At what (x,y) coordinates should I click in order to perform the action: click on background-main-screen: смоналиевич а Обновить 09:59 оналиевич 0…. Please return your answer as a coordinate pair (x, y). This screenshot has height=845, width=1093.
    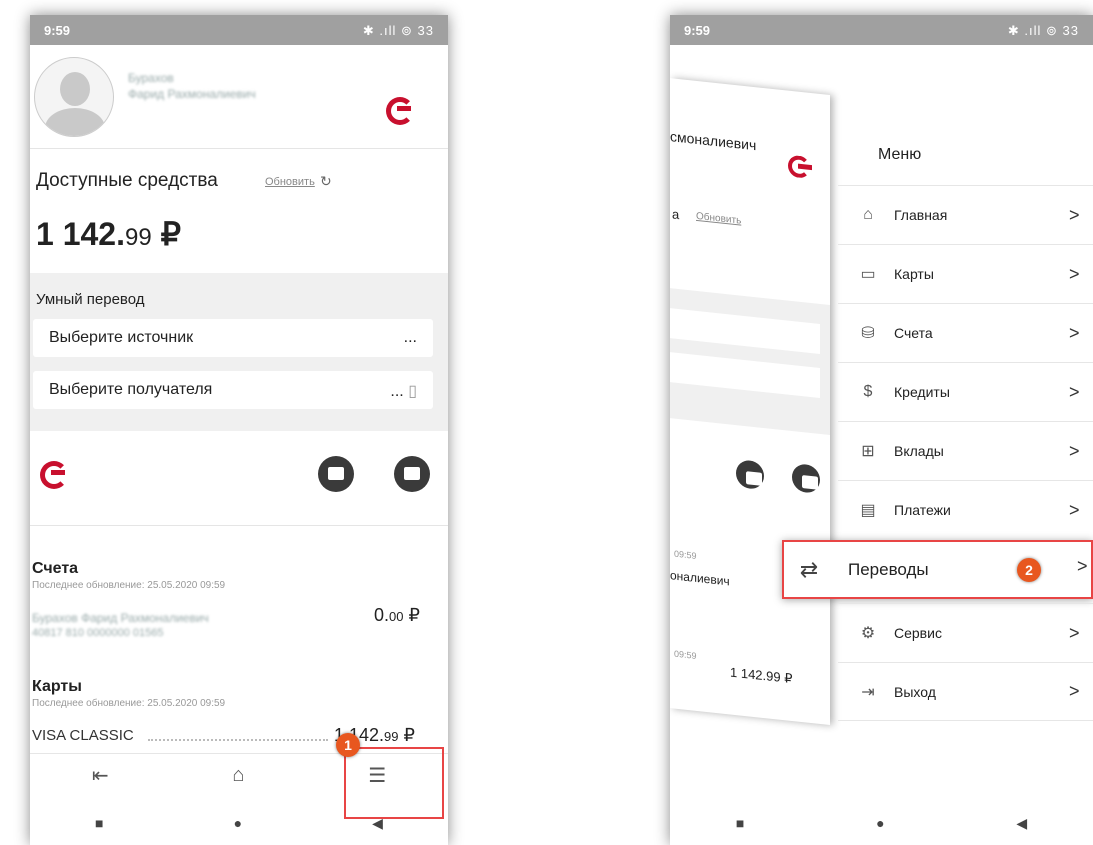
    Looking at the image, I should click on (750, 401).